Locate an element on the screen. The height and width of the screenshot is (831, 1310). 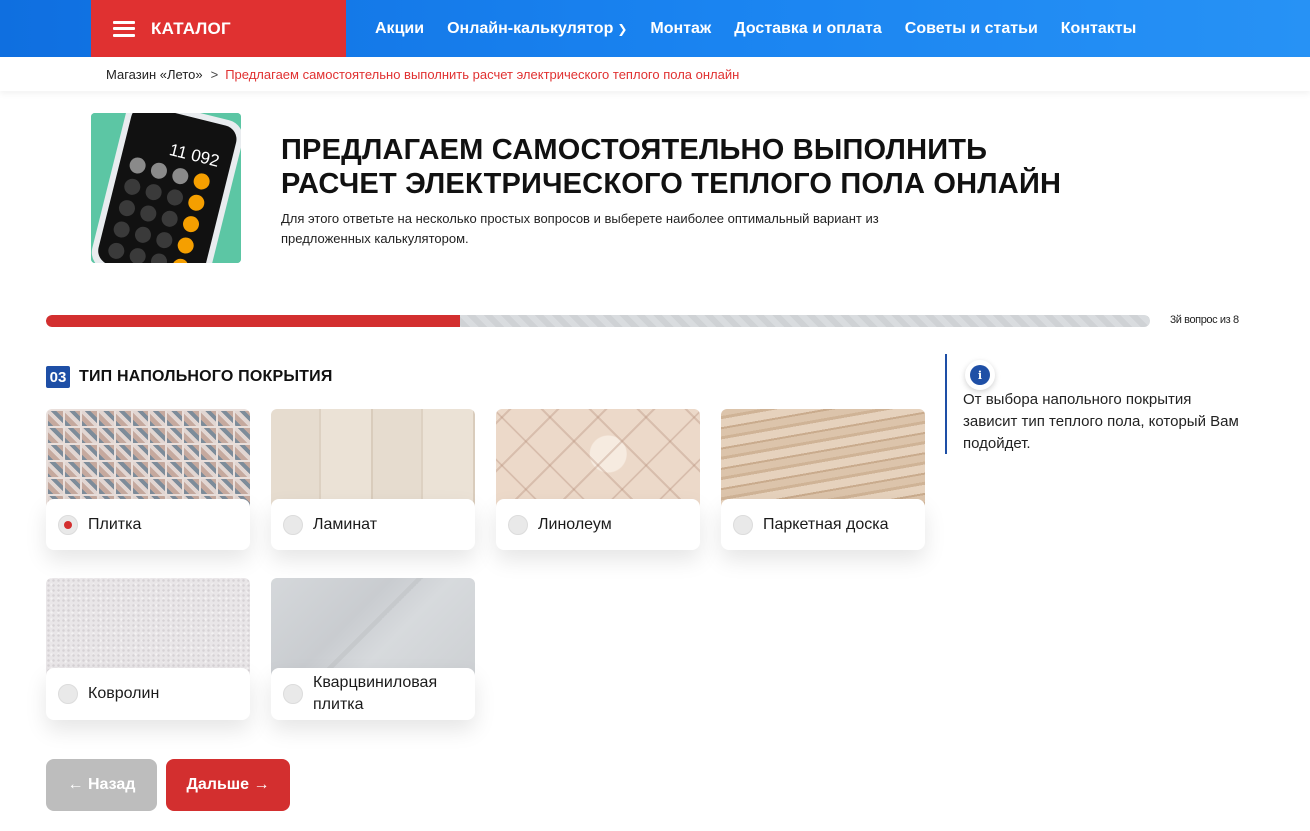
linoleum-texture-image is located at coordinates (598, 459).